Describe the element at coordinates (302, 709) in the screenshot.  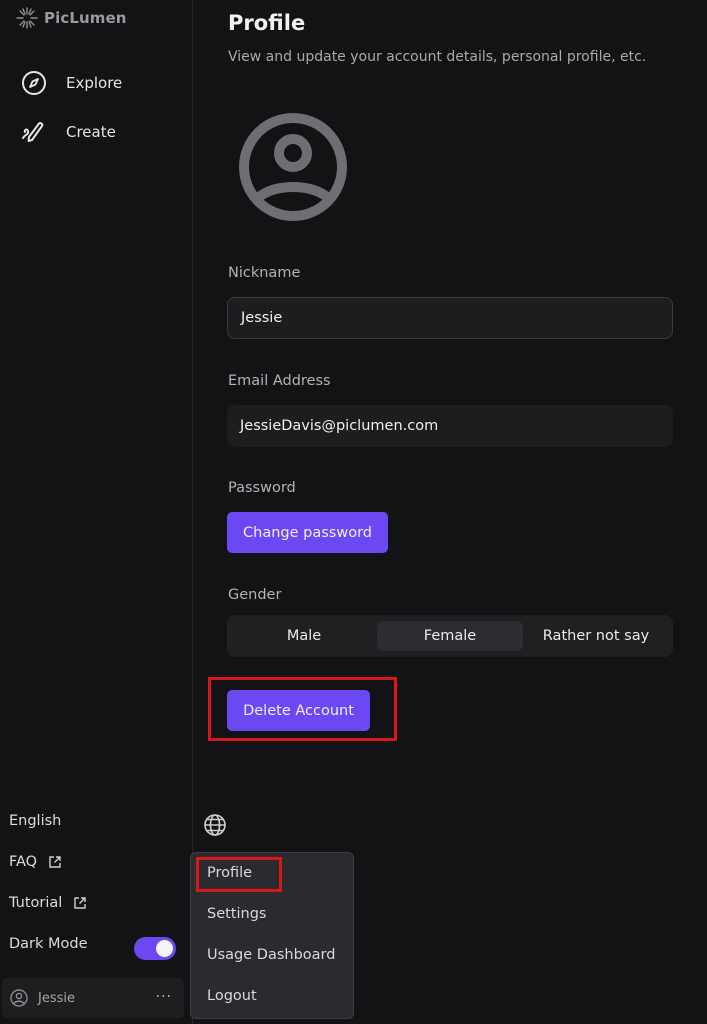
I see `highlight-box-delete-account` at that location.